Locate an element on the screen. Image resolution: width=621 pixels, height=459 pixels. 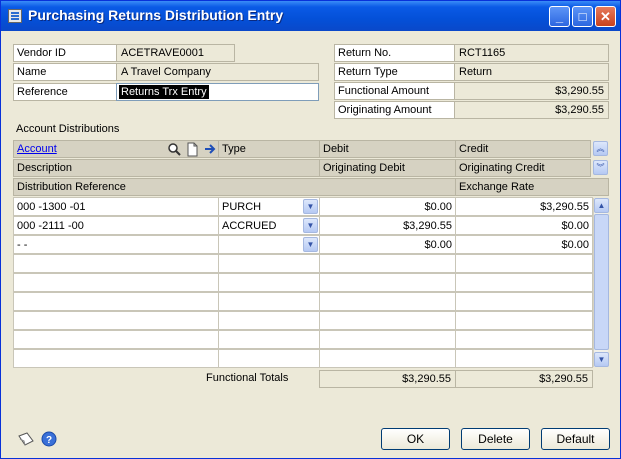
delete-button: Delete is located at coordinates (495, 439).